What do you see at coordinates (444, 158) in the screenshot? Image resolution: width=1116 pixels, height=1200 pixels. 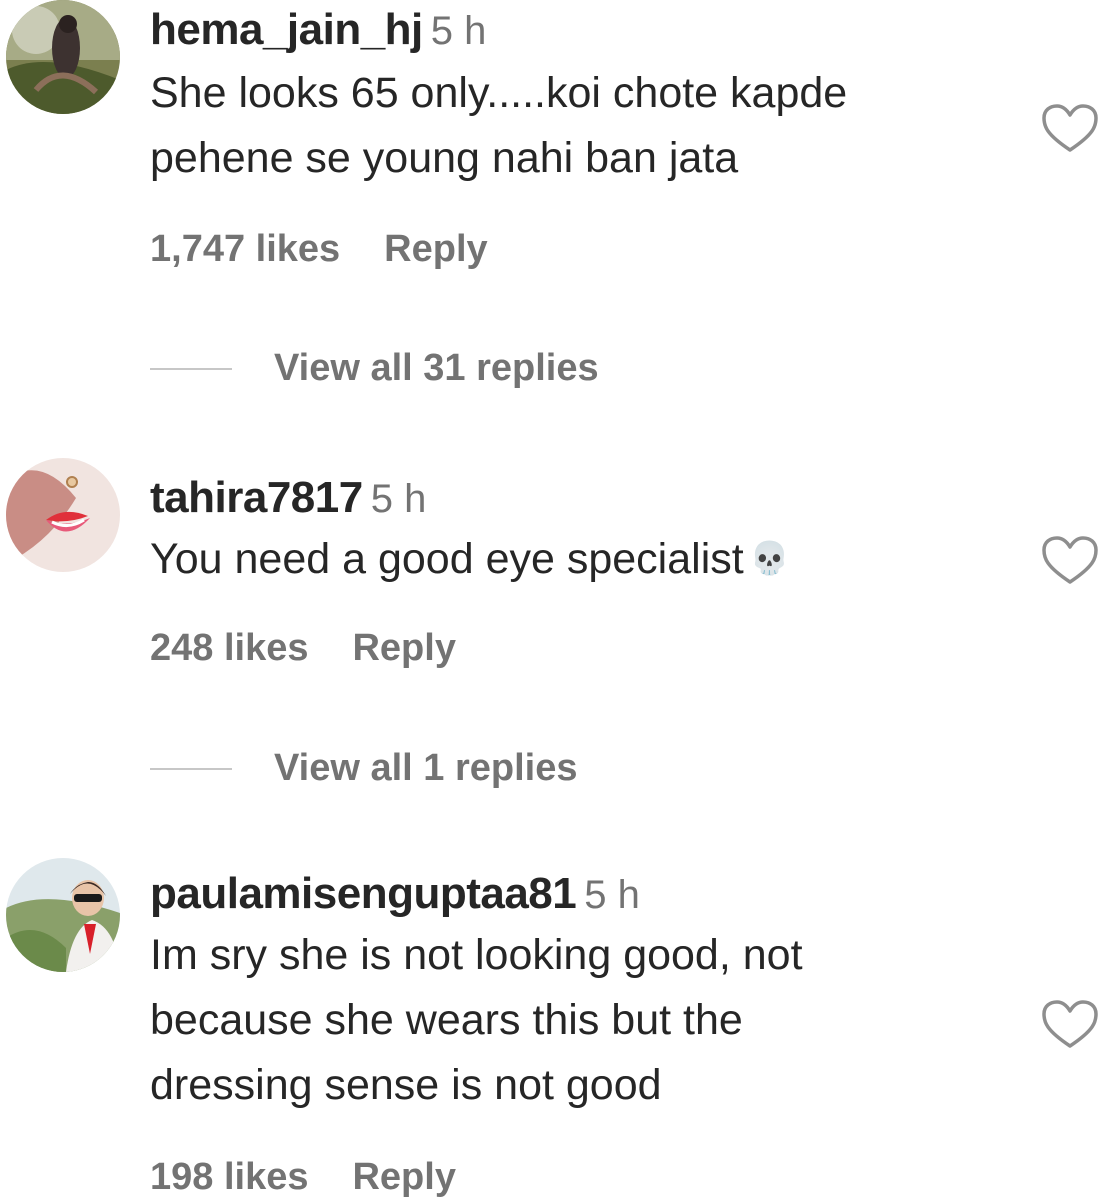 I see `comment-text-line: pehene se young nahi ban jata` at bounding box center [444, 158].